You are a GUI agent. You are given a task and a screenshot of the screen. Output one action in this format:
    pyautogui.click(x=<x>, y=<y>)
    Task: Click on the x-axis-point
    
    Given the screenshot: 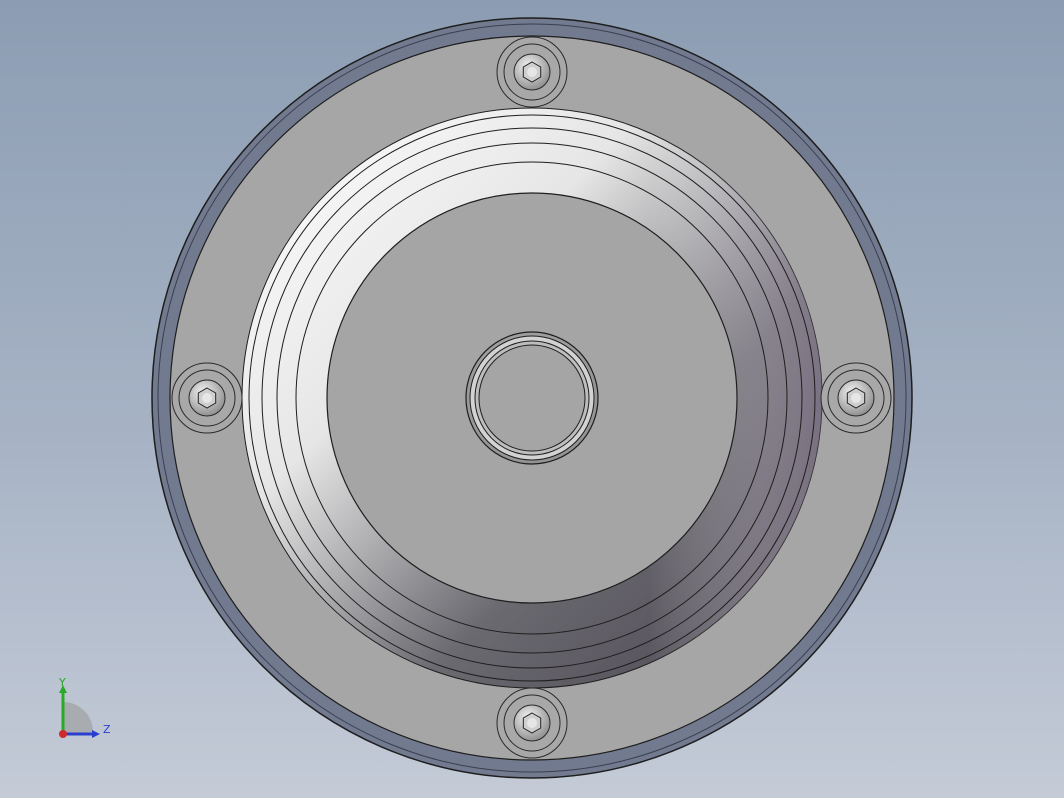 What is the action you would take?
    pyautogui.click(x=63, y=734)
    